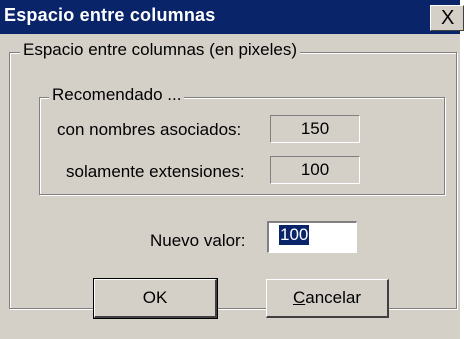 Image resolution: width=464 pixels, height=339 pixels. I want to click on cancel-label-rest: ancelar, so click(333, 297).